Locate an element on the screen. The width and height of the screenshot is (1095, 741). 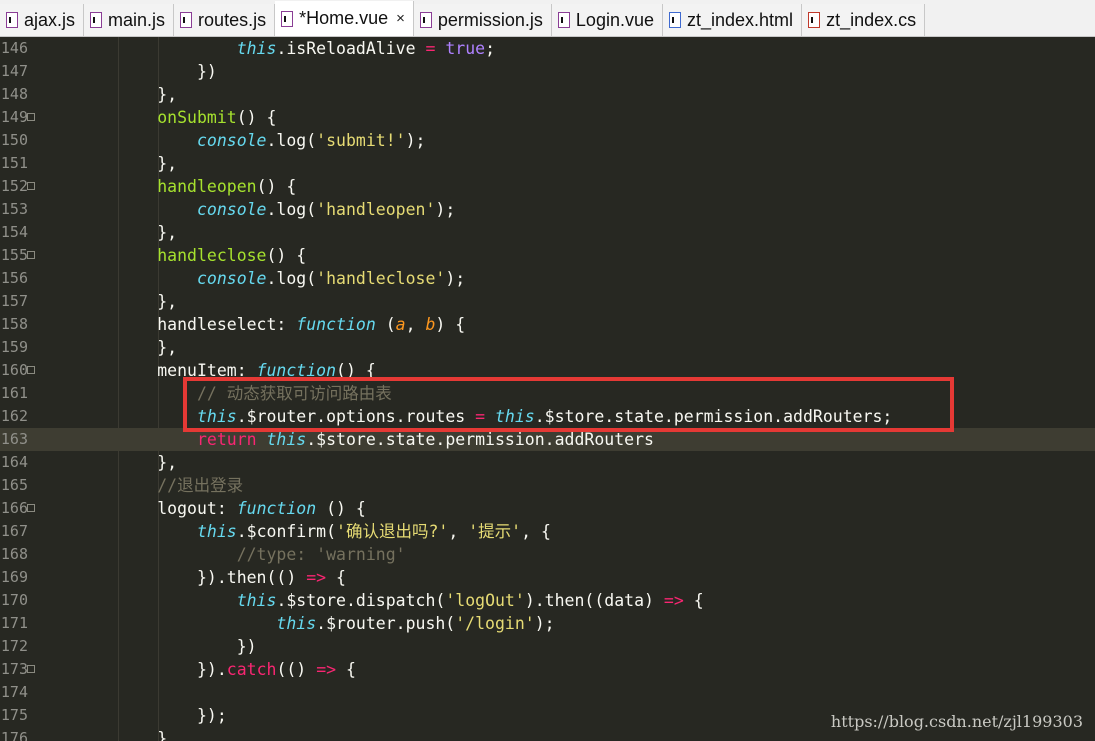
code-token: b is located at coordinates (430, 324).